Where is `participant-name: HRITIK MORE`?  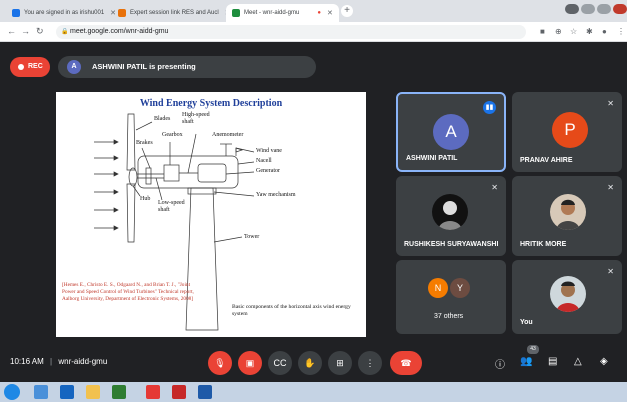
participant-name: HRITIK MORE is located at coordinates (543, 244).